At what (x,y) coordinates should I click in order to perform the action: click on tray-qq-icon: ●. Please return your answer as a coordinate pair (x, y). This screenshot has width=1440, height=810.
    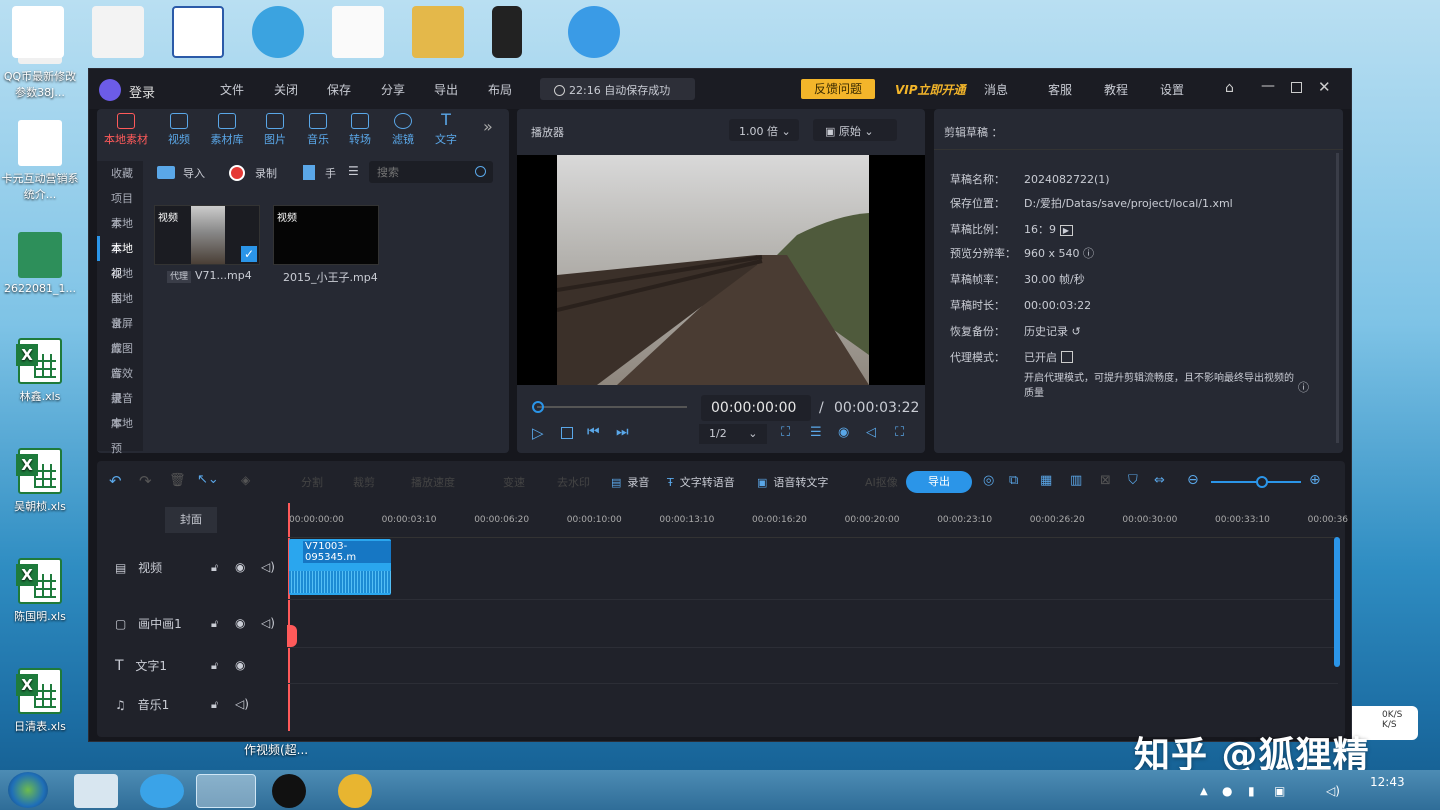
    Looking at the image, I should click on (1227, 791).